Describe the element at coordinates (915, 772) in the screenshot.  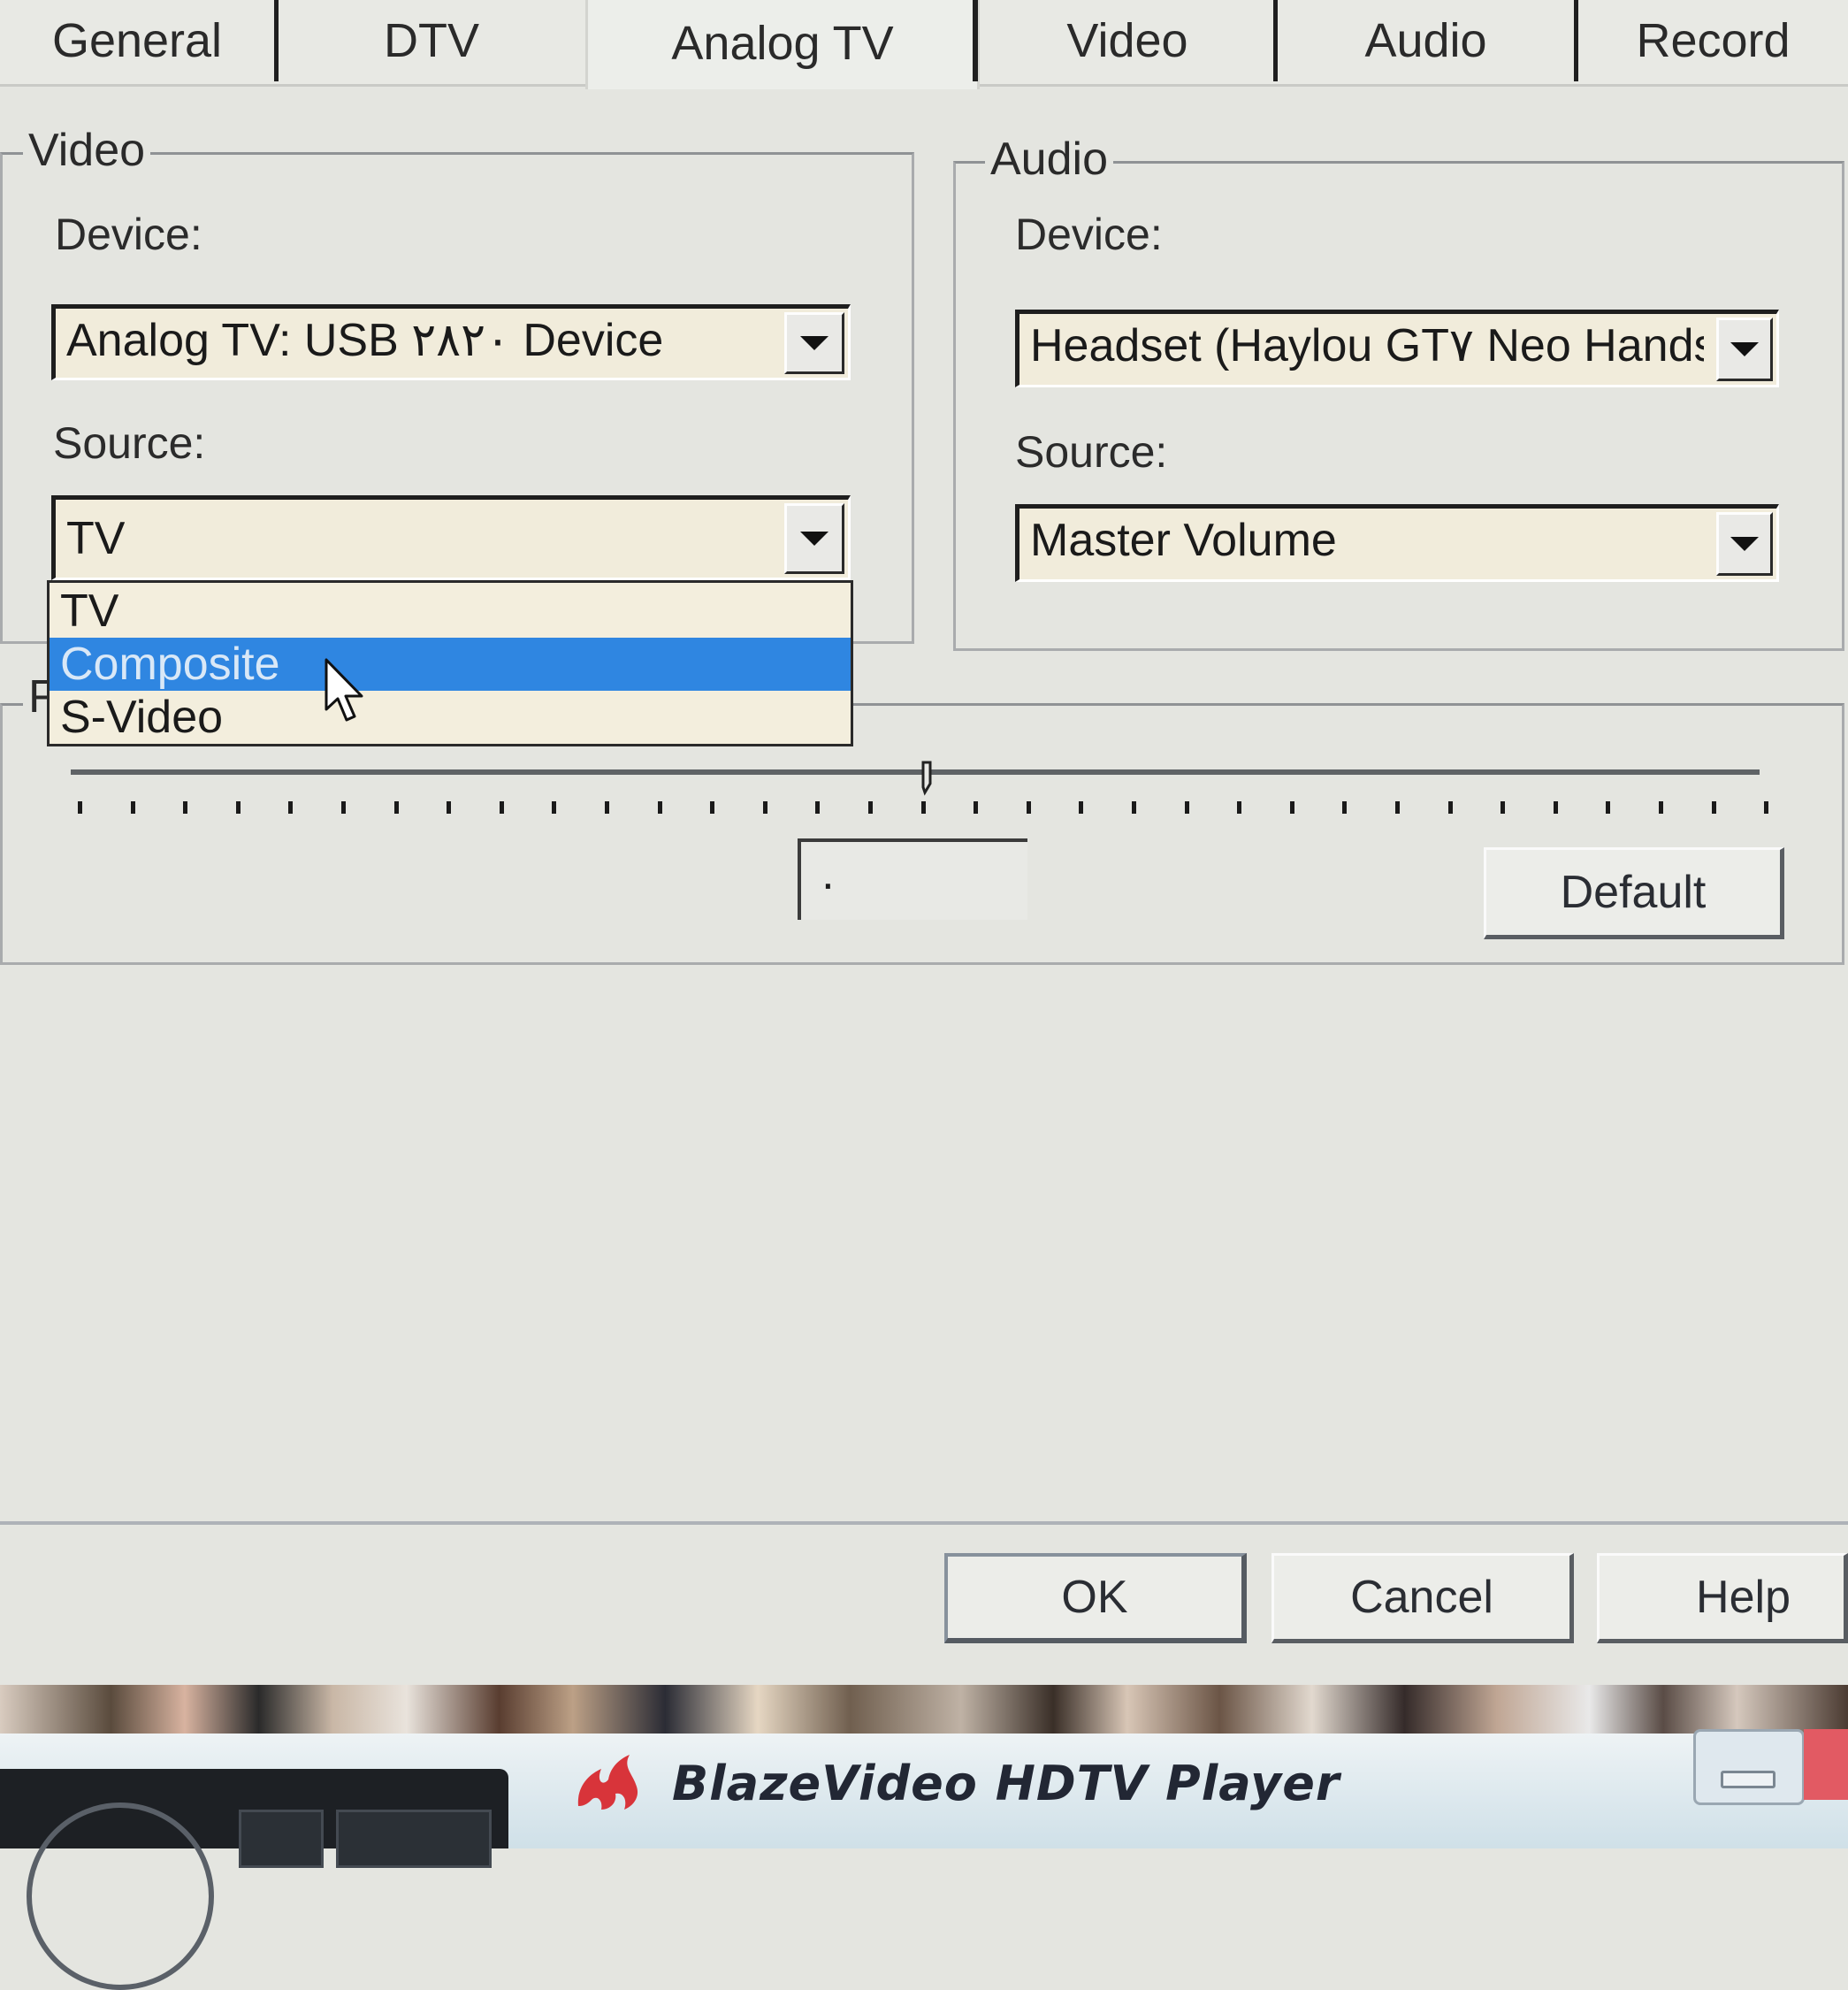
I see `slider-track` at that location.